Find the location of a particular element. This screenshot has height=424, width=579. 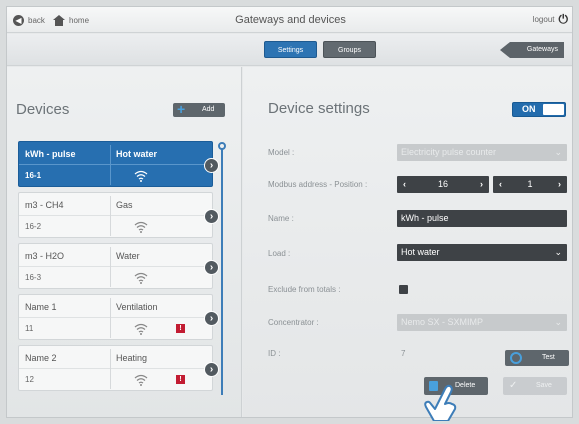

checkmark-icon: ✓ is located at coordinates (513, 385).